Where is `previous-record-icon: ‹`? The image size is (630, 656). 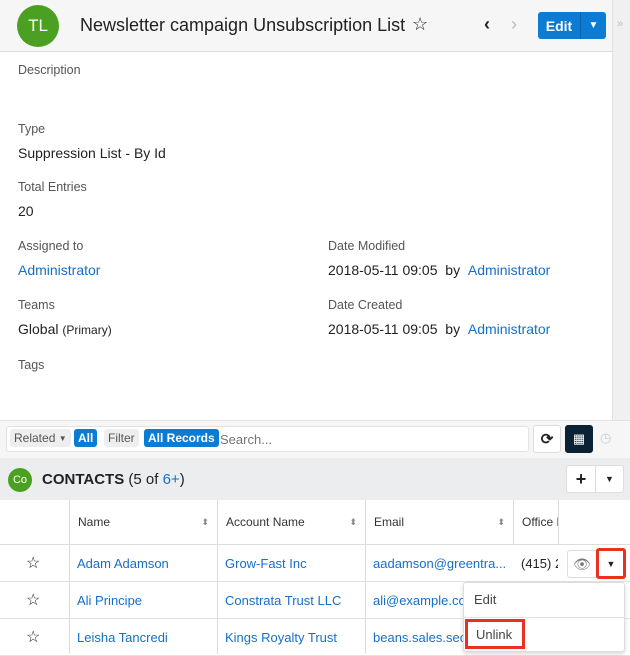 previous-record-icon: ‹ is located at coordinates (487, 24).